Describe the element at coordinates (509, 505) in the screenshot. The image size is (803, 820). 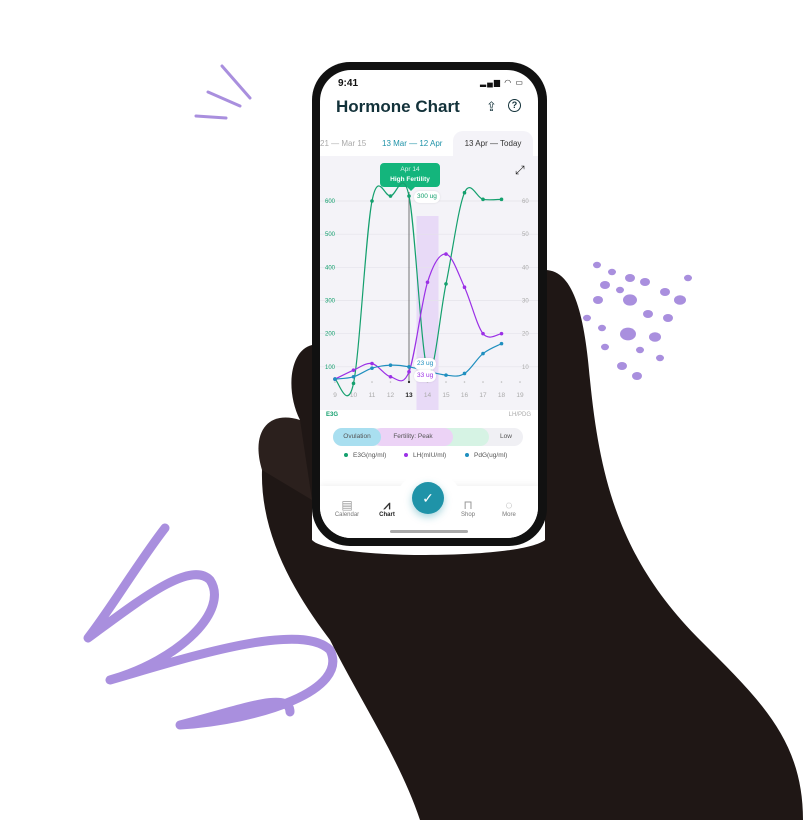
I see `chat-icon: ◌` at that location.